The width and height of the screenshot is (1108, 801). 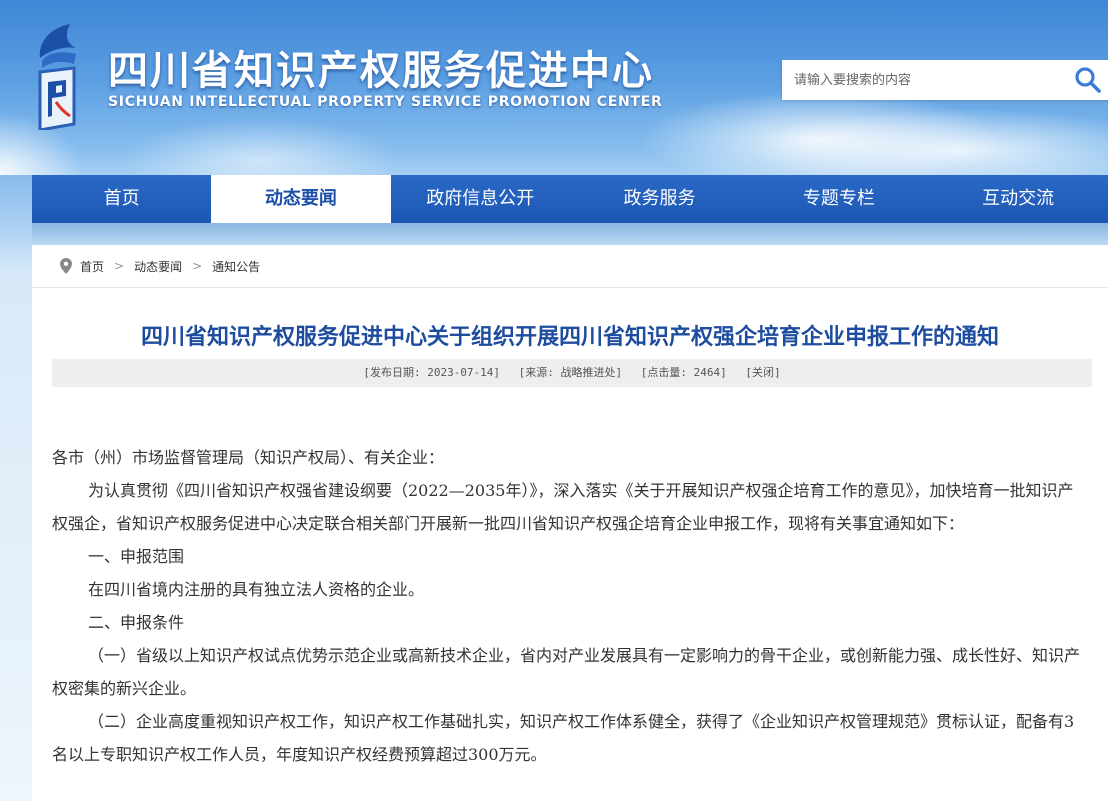 I want to click on nav-item-topics: 专题专栏, so click(x=838, y=199).